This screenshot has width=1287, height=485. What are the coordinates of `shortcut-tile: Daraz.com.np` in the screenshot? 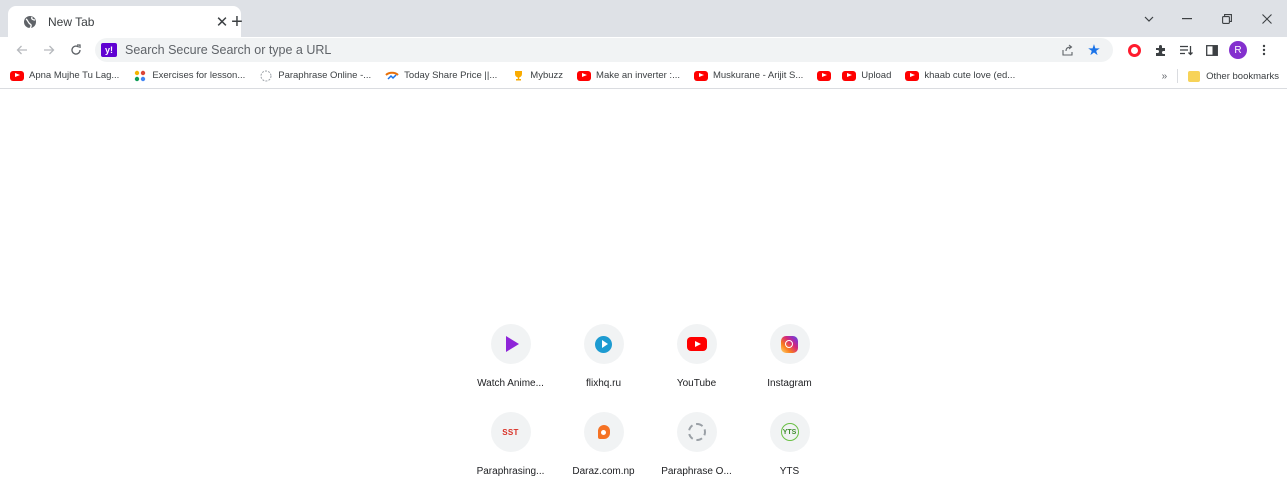 It's located at (603, 443).